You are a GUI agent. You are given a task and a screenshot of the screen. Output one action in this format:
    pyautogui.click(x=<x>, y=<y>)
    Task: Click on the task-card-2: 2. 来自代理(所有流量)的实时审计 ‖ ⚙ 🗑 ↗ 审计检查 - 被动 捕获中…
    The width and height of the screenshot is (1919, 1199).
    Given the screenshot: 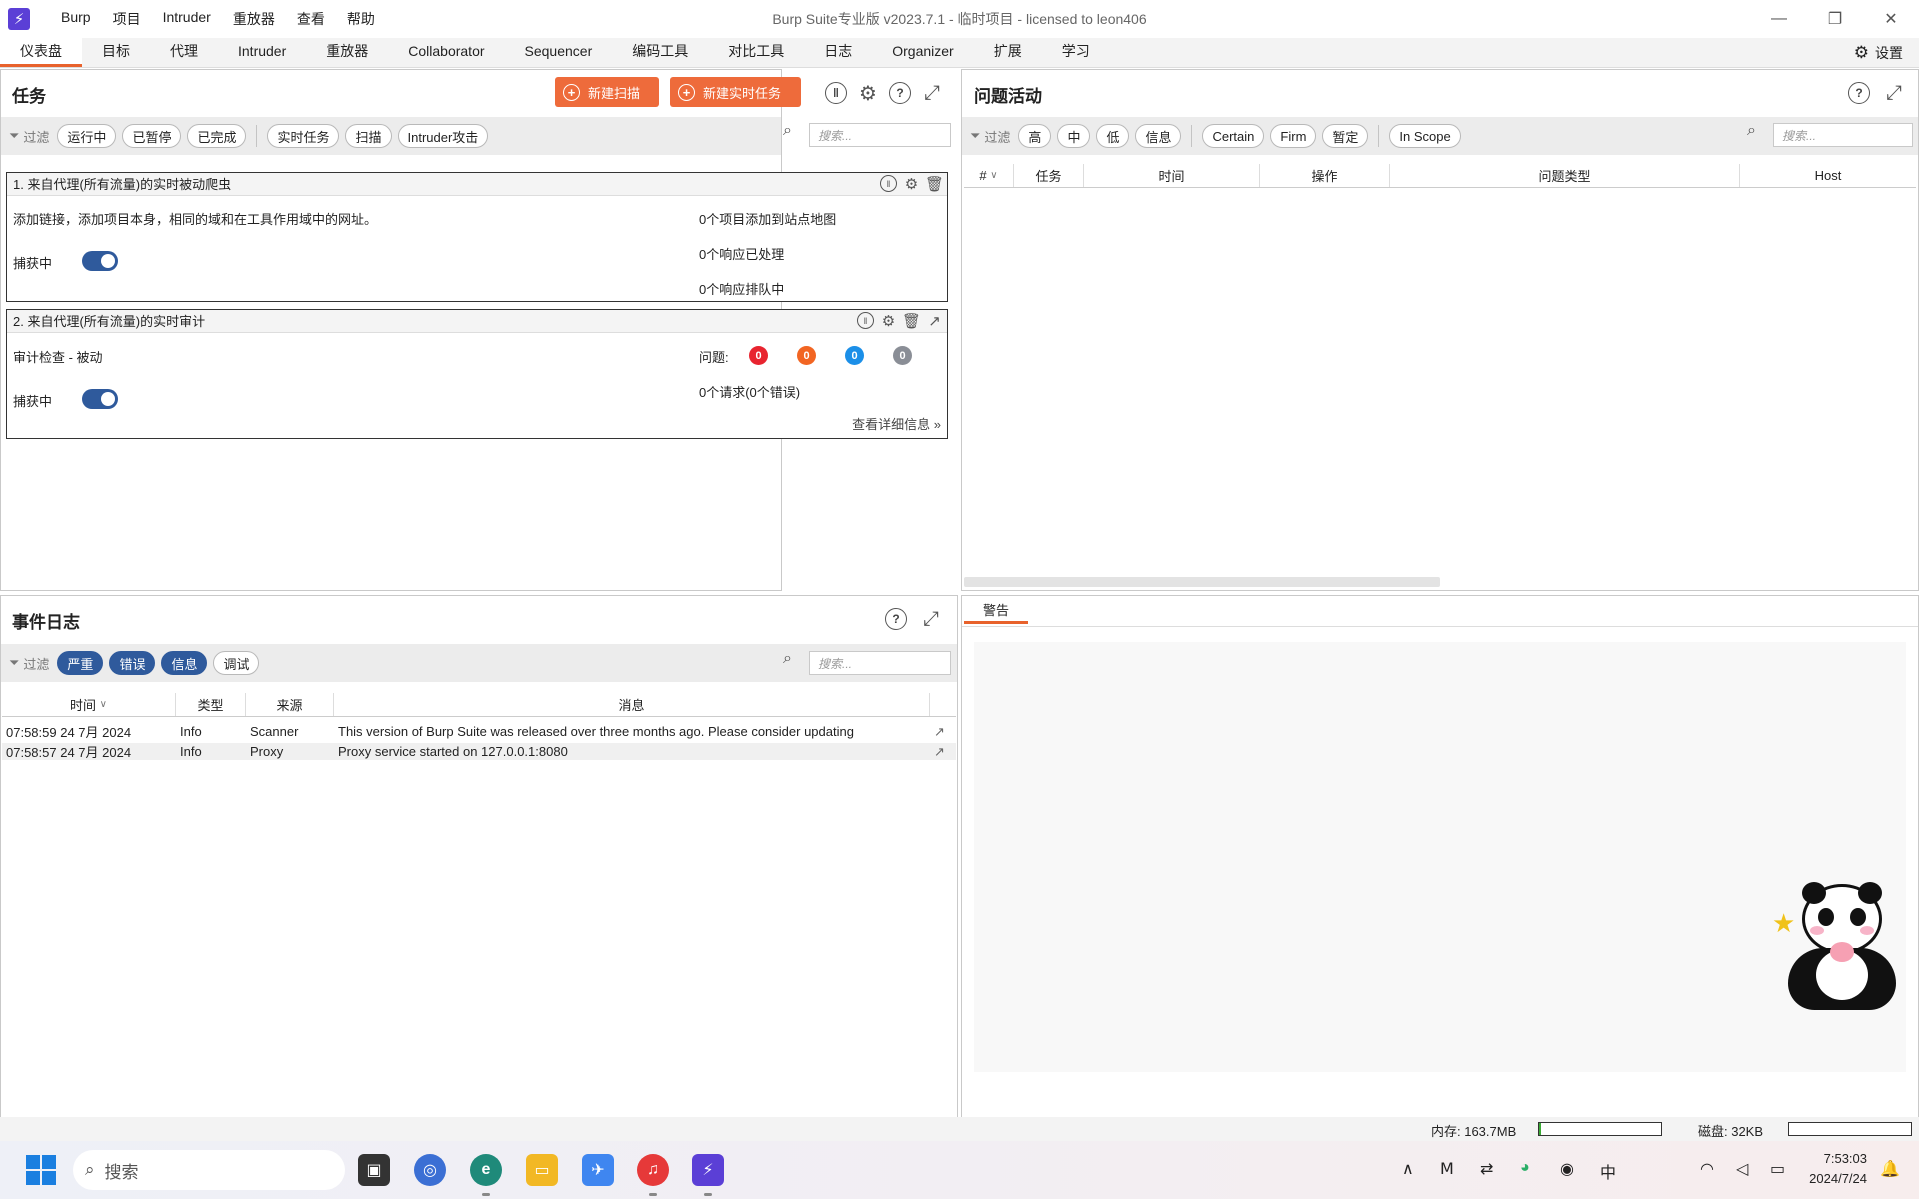 What is the action you would take?
    pyautogui.click(x=477, y=374)
    